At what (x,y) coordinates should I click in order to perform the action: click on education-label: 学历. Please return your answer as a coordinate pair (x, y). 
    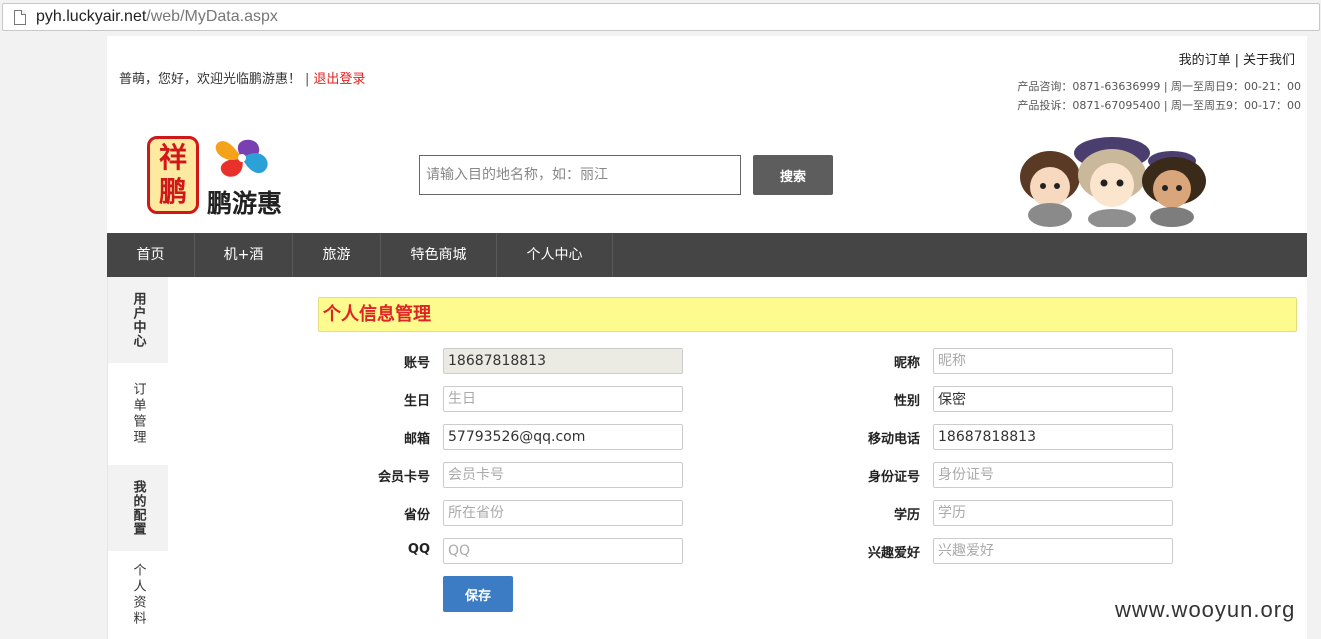
    Looking at the image, I should click on (906, 515).